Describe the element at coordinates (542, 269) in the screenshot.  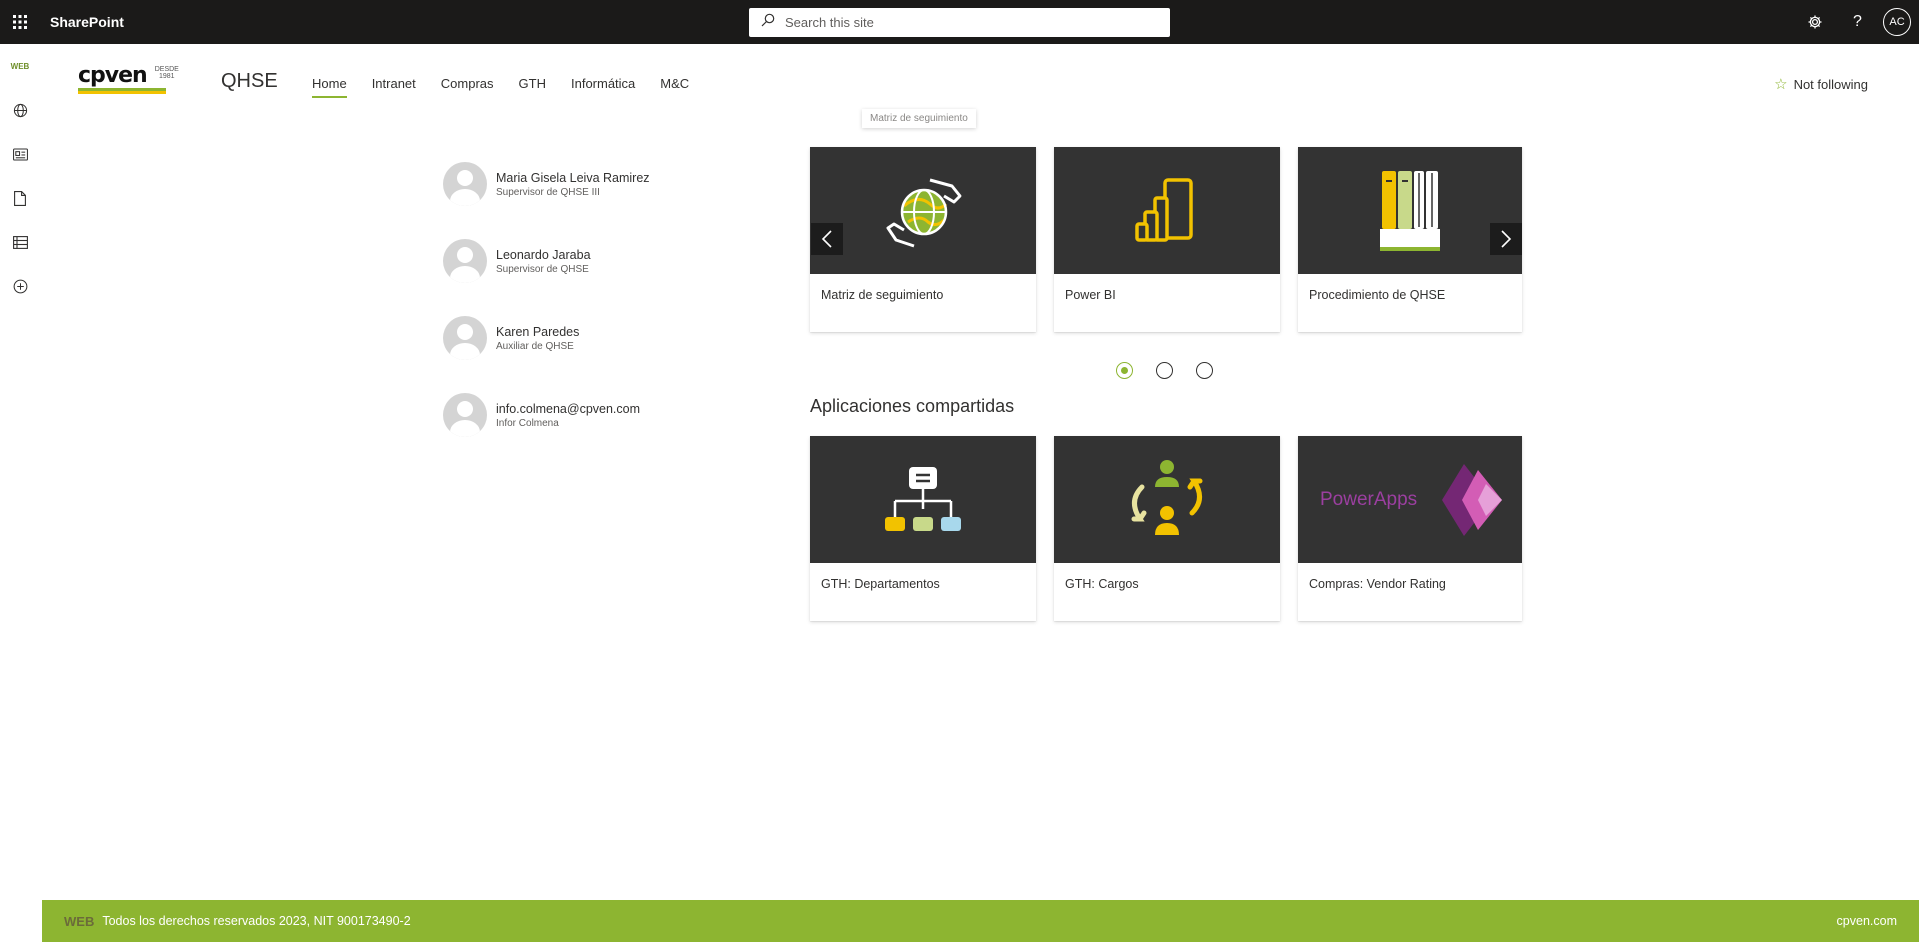
I see `person-role: Supervisor de QHSE` at that location.